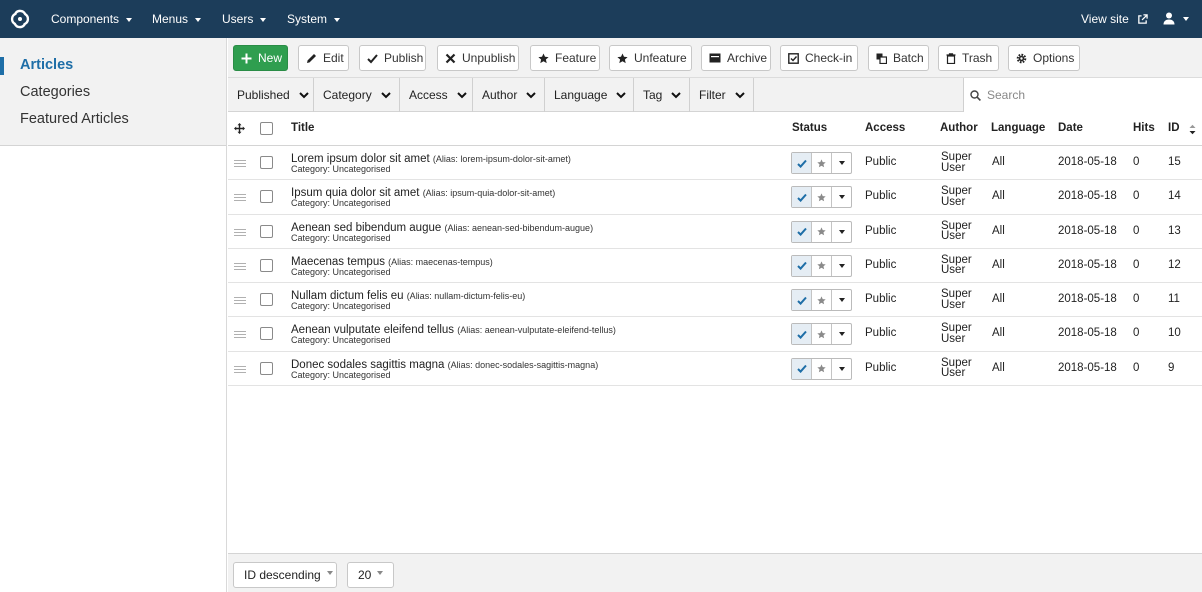 Image resolution: width=1202 pixels, height=592 pixels. I want to click on publish-button: Publish, so click(392, 58).